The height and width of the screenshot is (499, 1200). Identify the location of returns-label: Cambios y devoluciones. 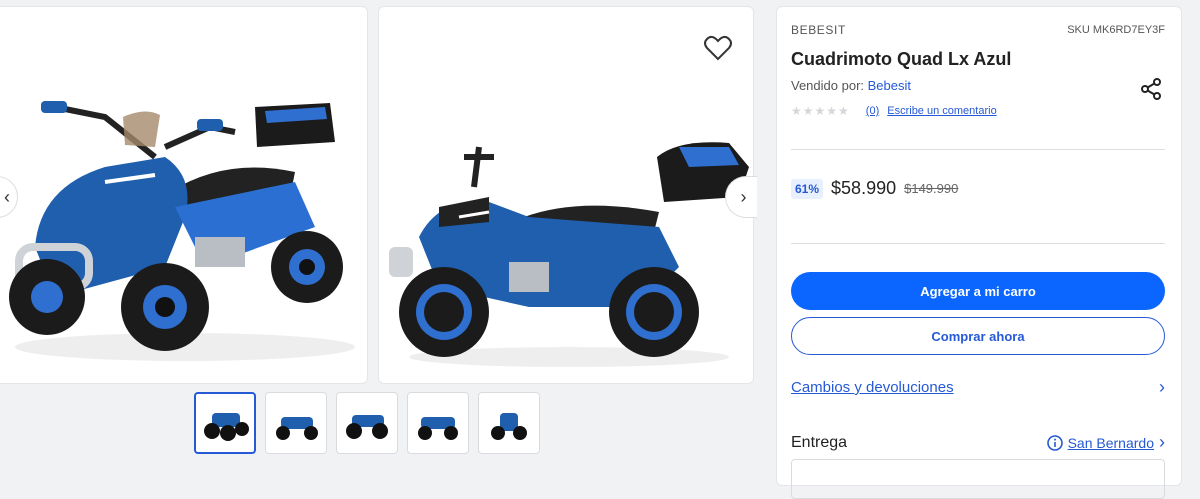
(872, 387).